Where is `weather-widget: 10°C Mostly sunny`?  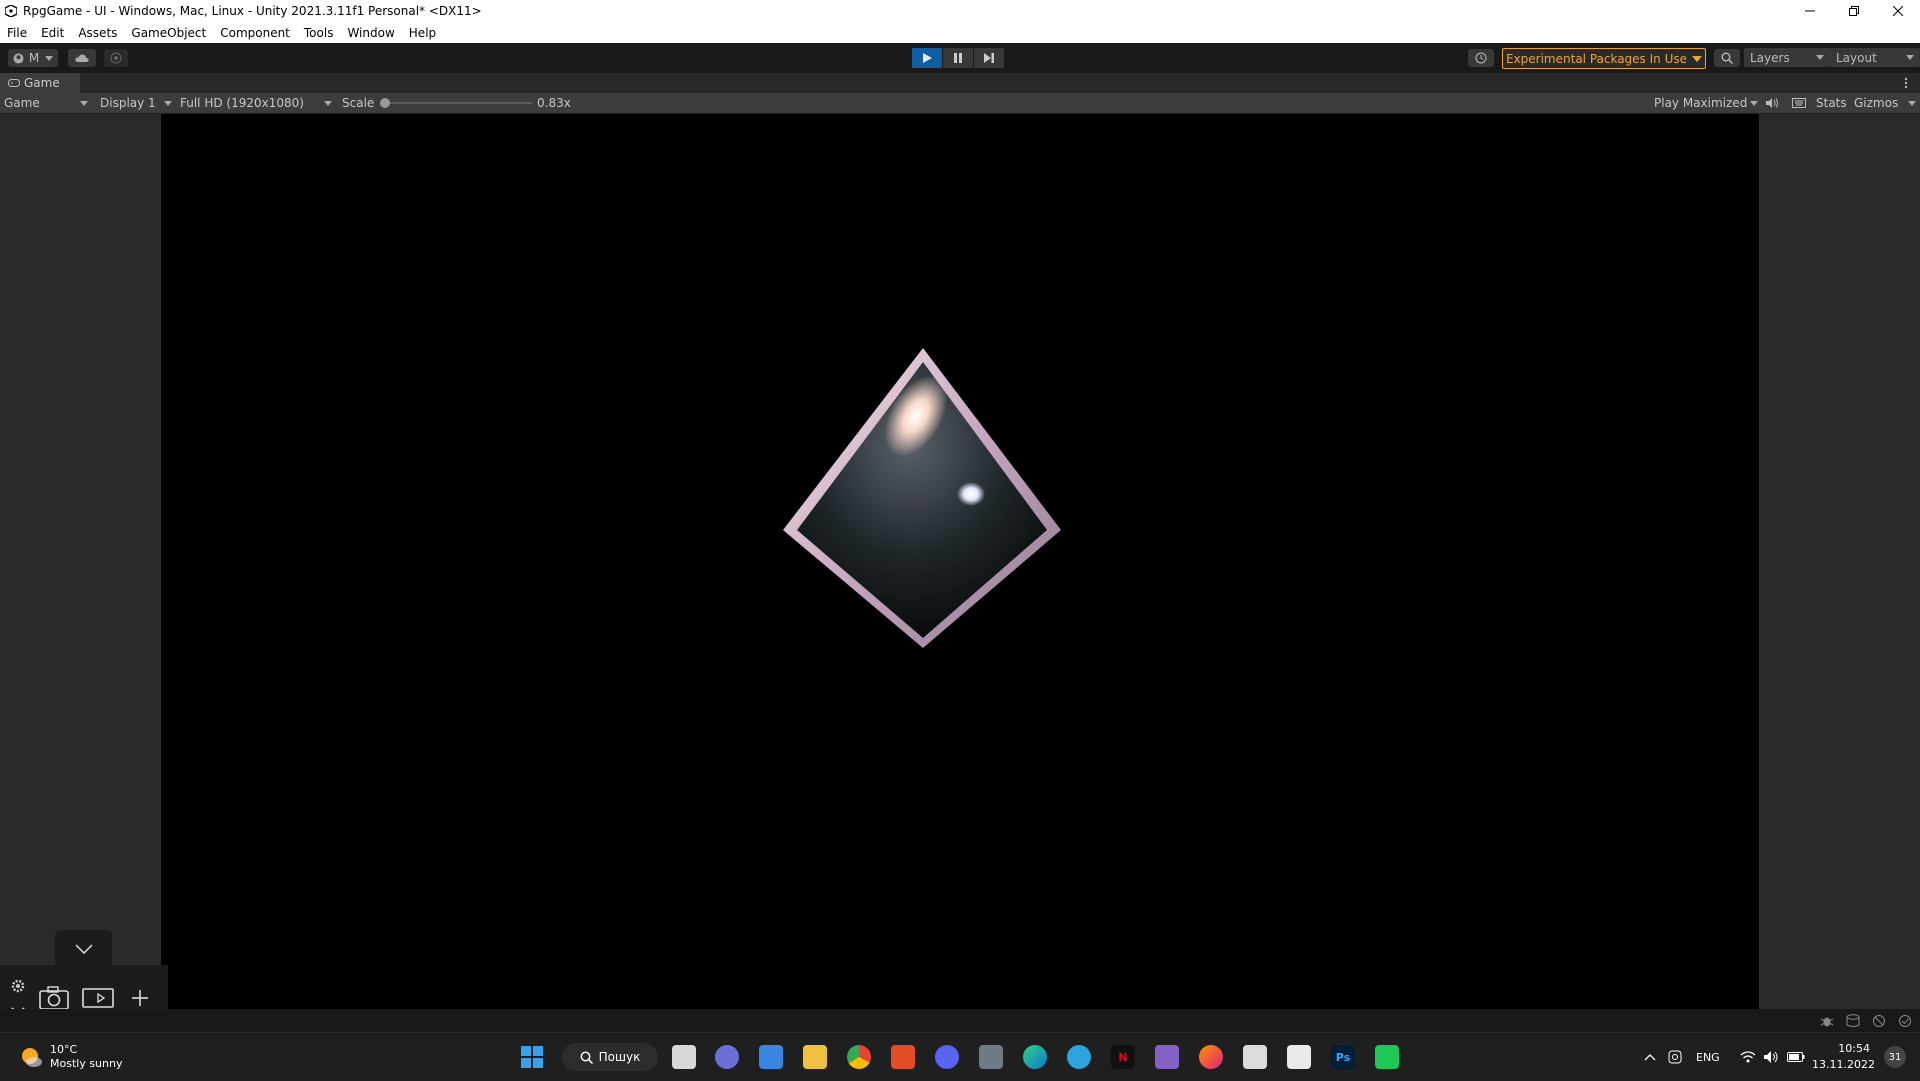 weather-widget: 10°C Mostly sunny is located at coordinates (70, 1057).